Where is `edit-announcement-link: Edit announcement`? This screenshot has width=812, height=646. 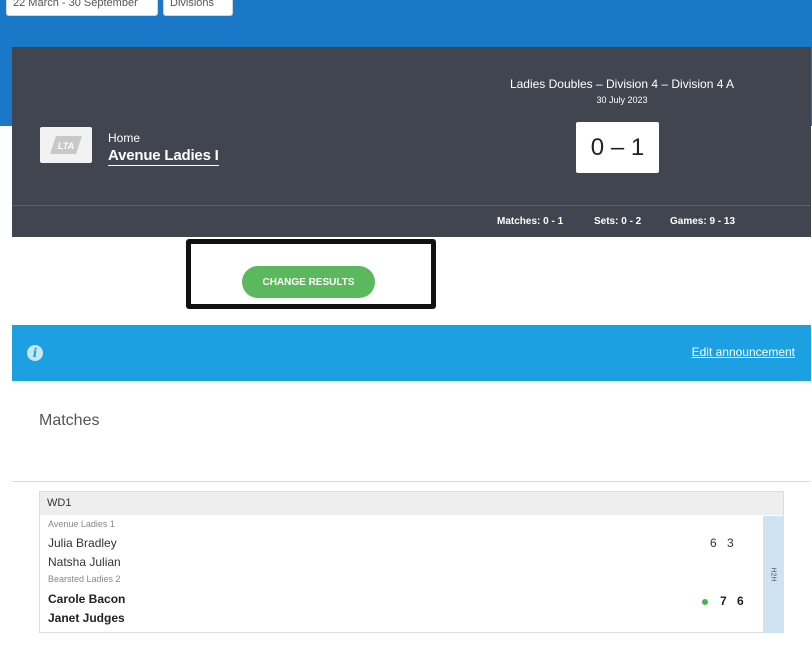
edit-announcement-link: Edit announcement is located at coordinates (743, 352).